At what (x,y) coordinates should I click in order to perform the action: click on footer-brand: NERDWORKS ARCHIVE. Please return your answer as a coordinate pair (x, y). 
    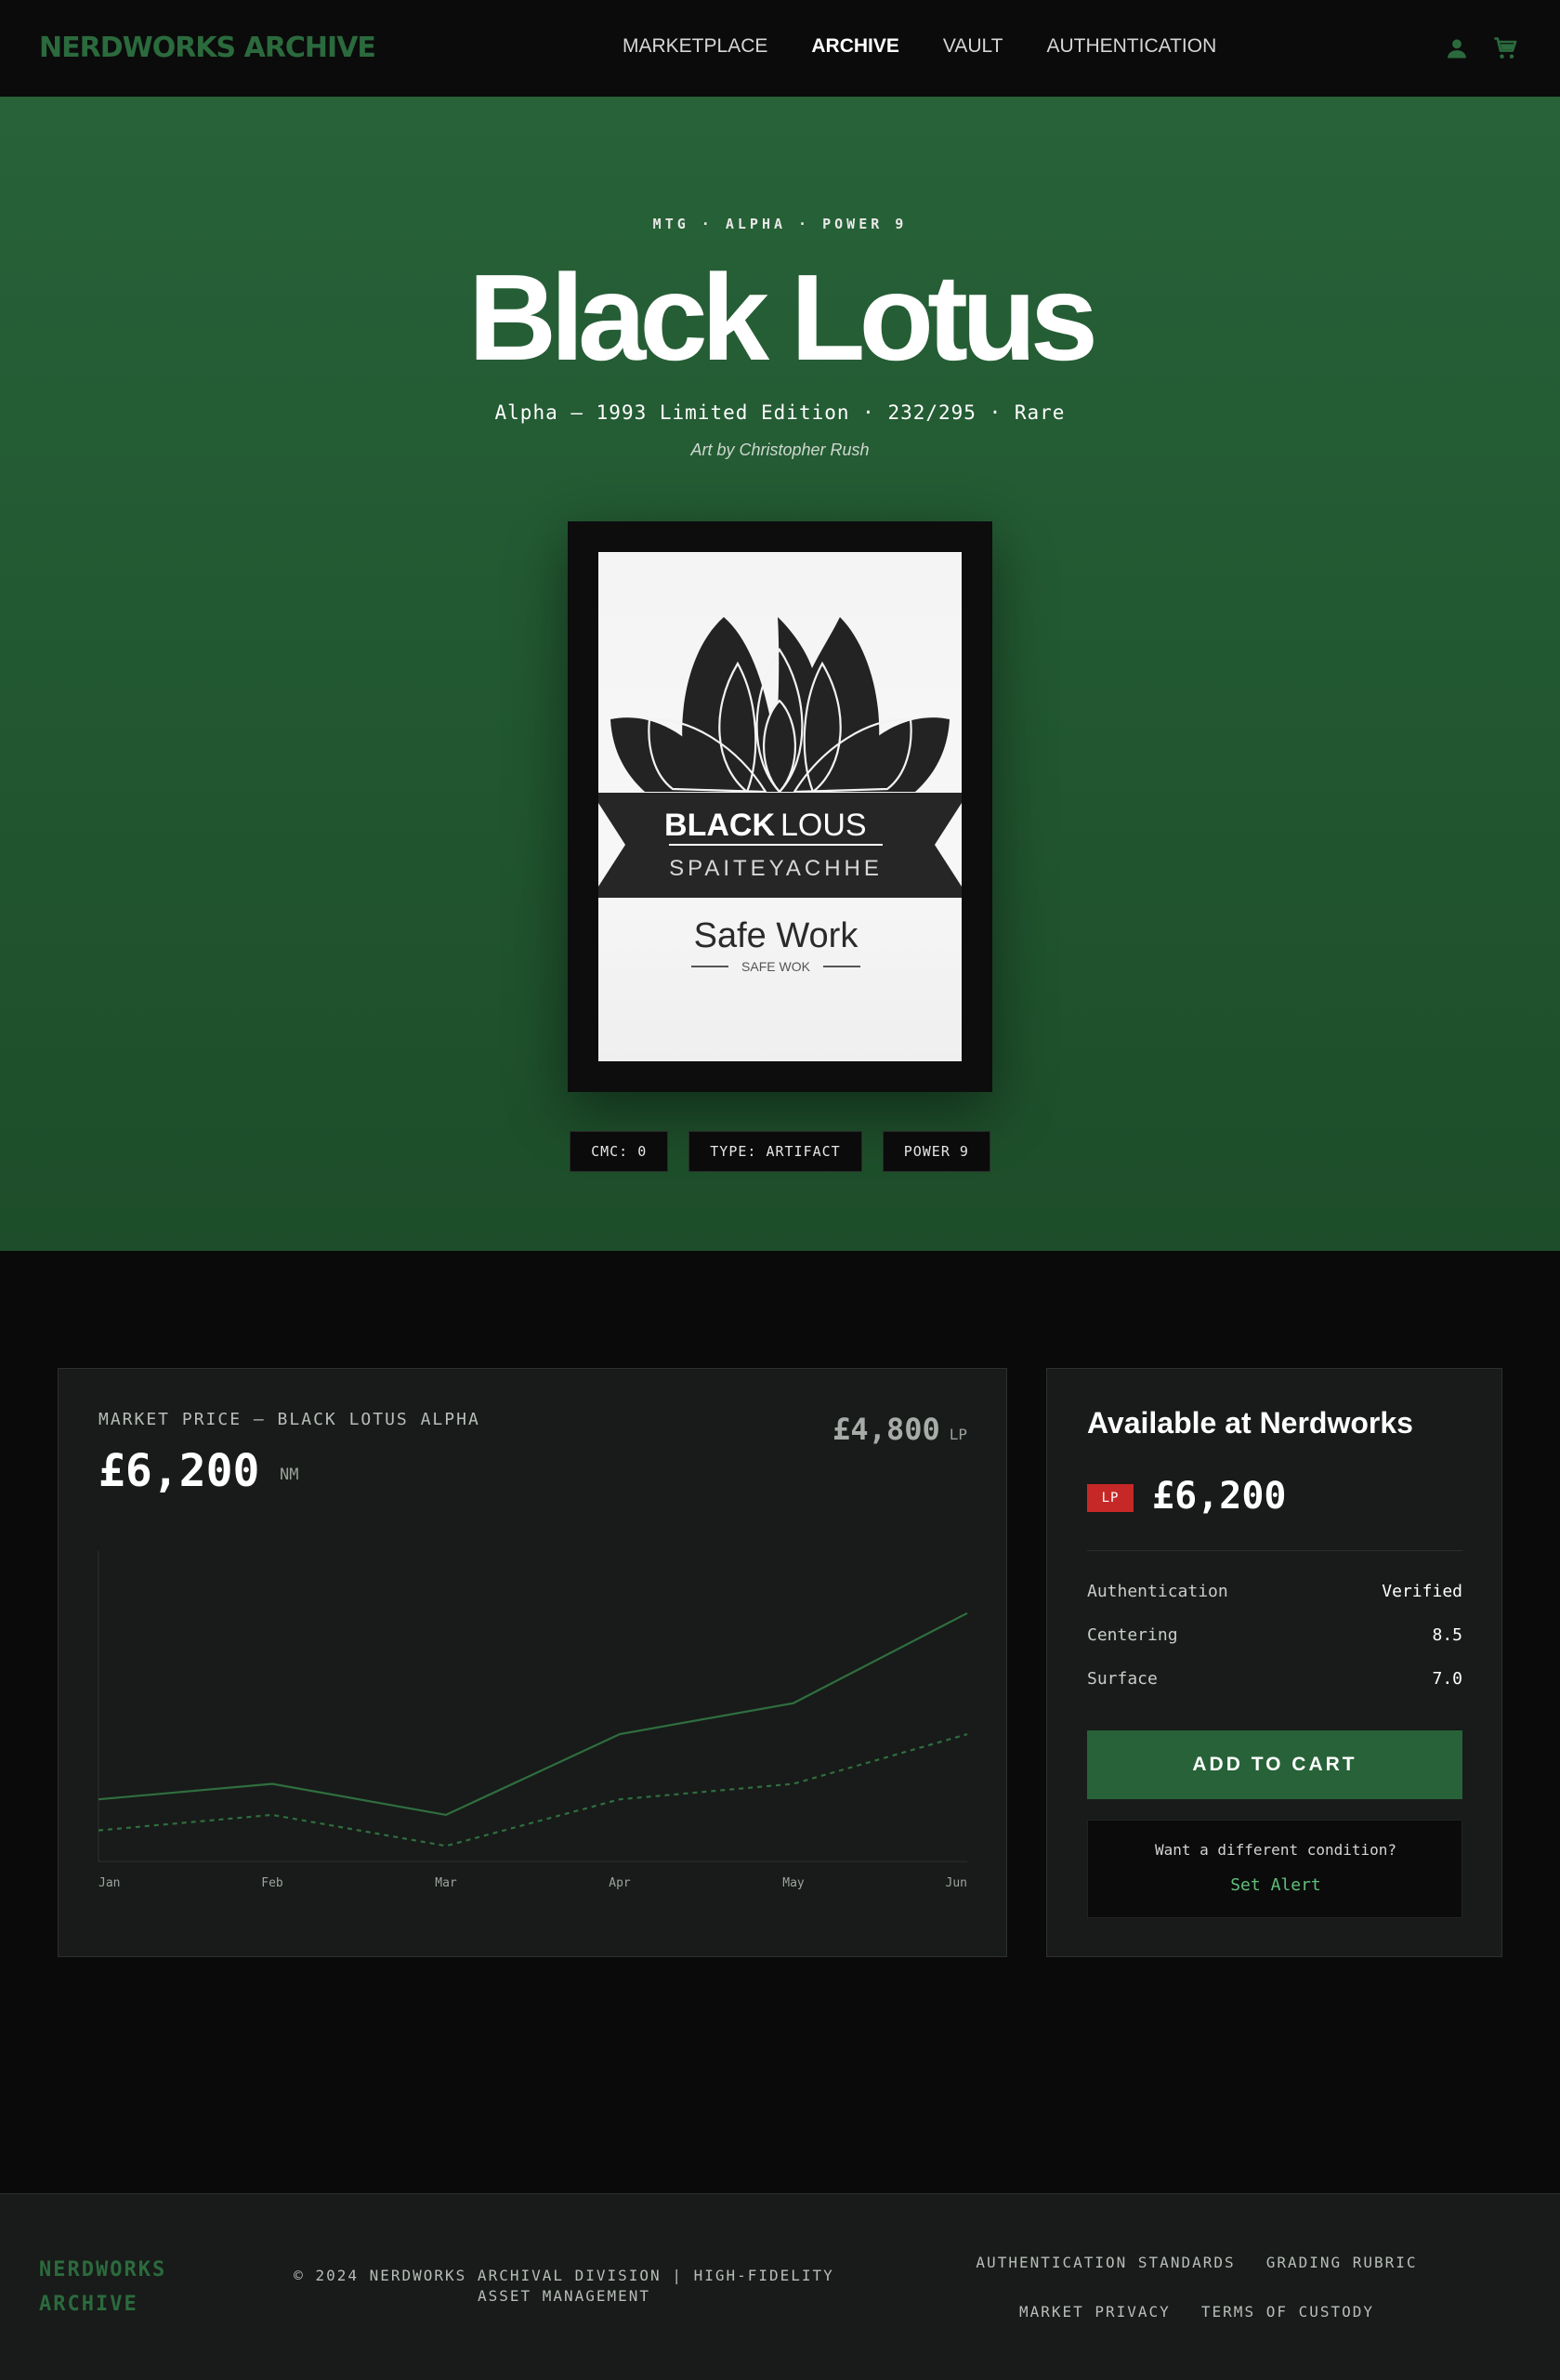
    Looking at the image, I should click on (102, 2287).